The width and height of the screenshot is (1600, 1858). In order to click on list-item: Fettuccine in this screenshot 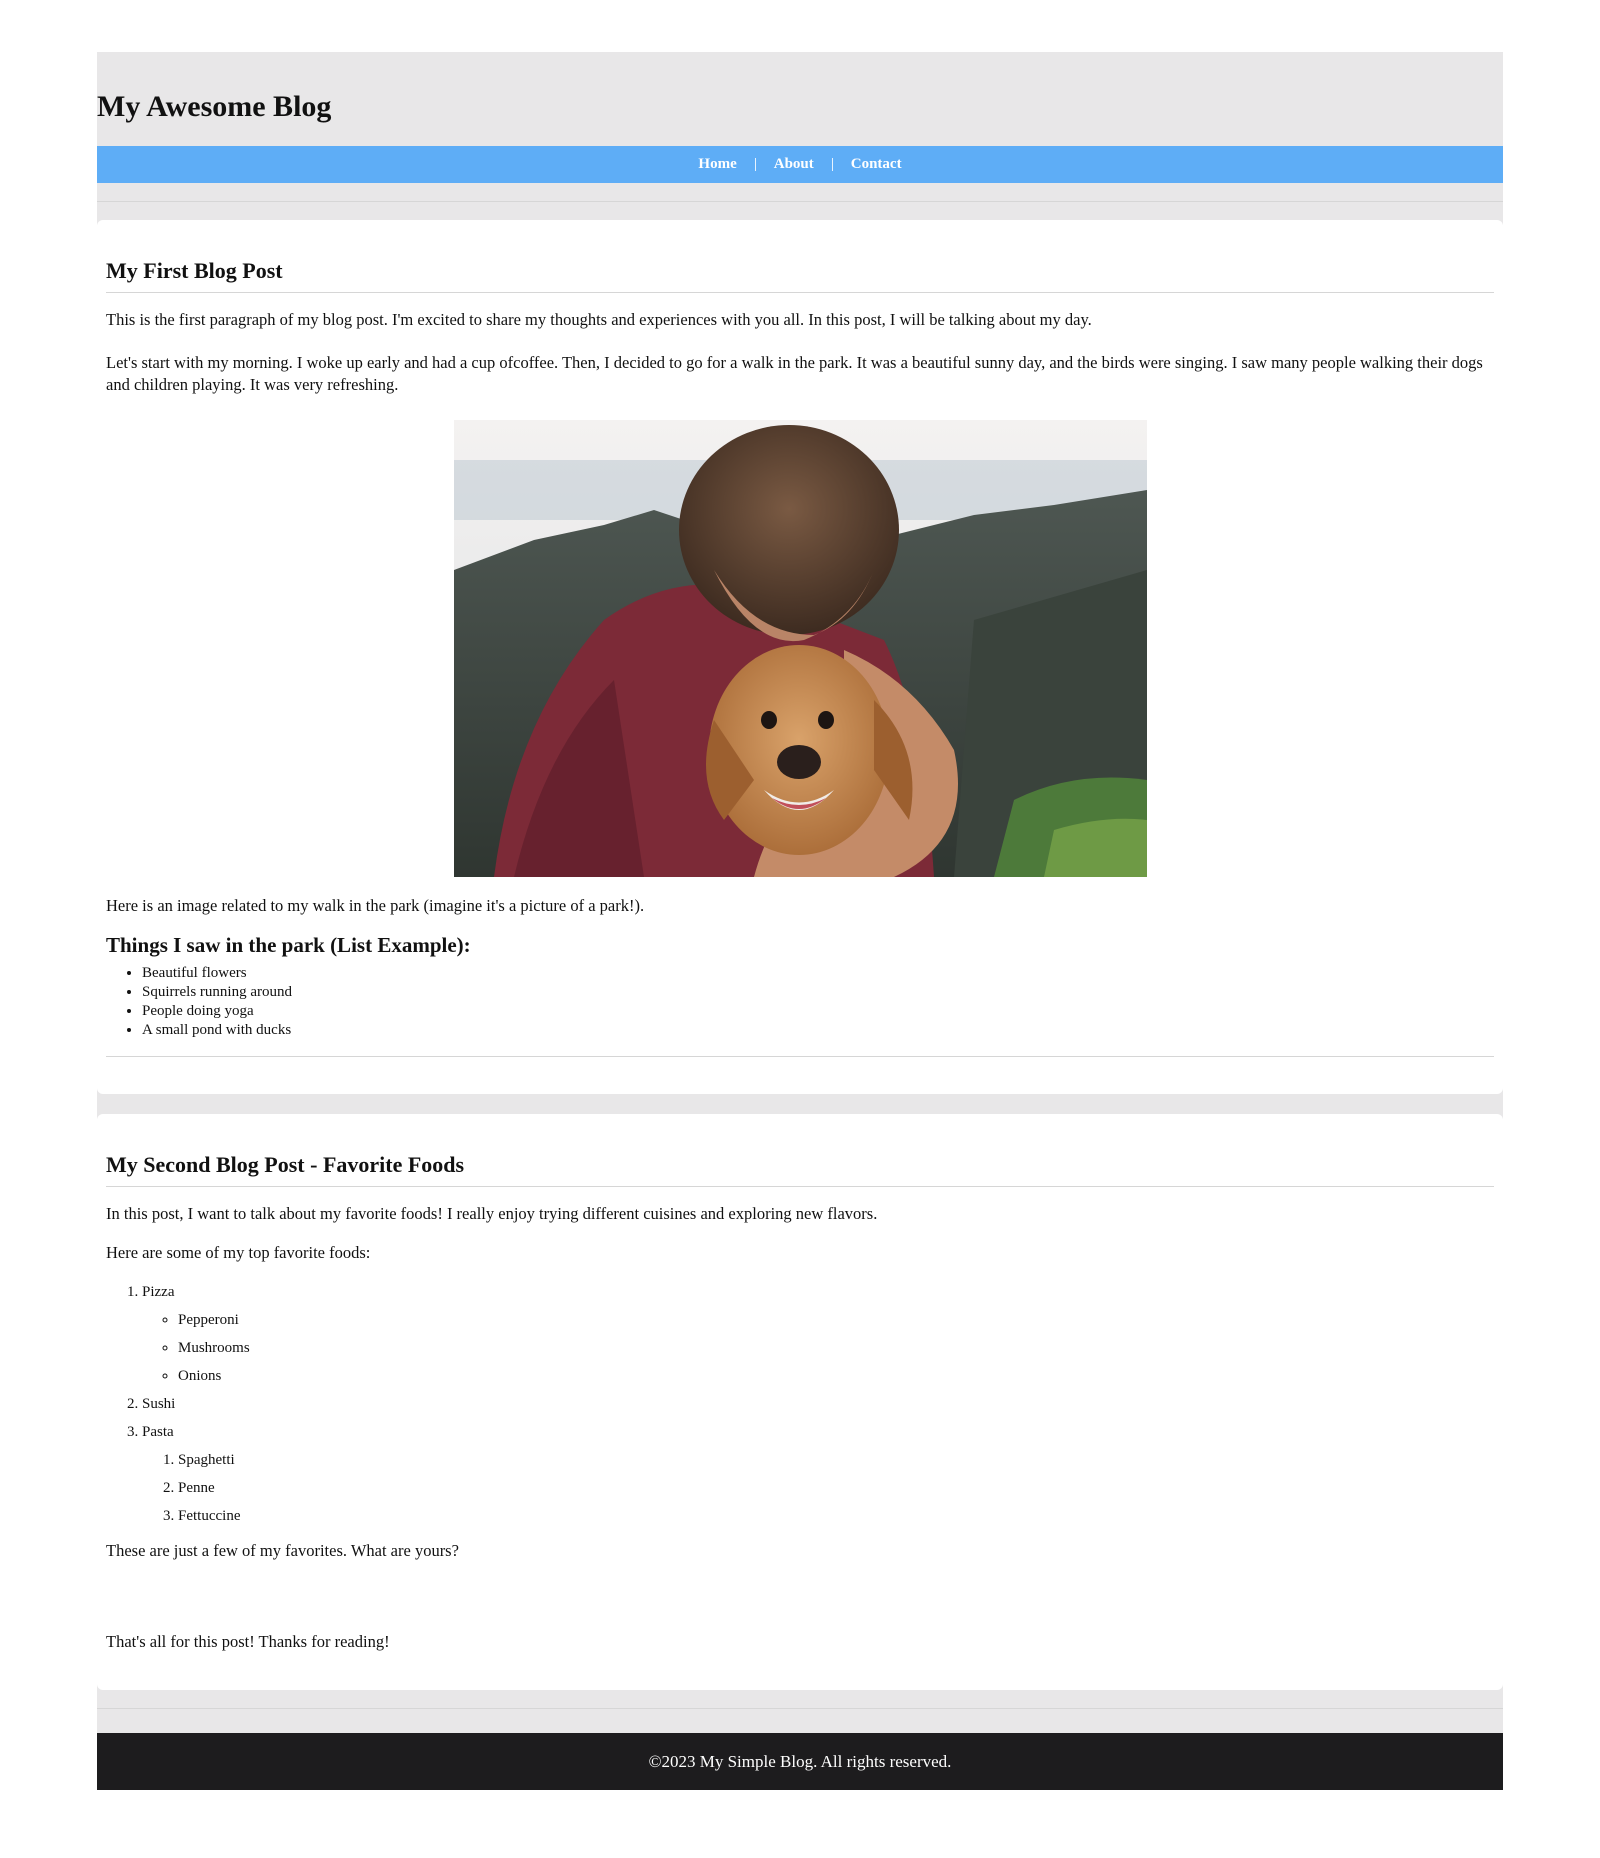, I will do `click(836, 1516)`.